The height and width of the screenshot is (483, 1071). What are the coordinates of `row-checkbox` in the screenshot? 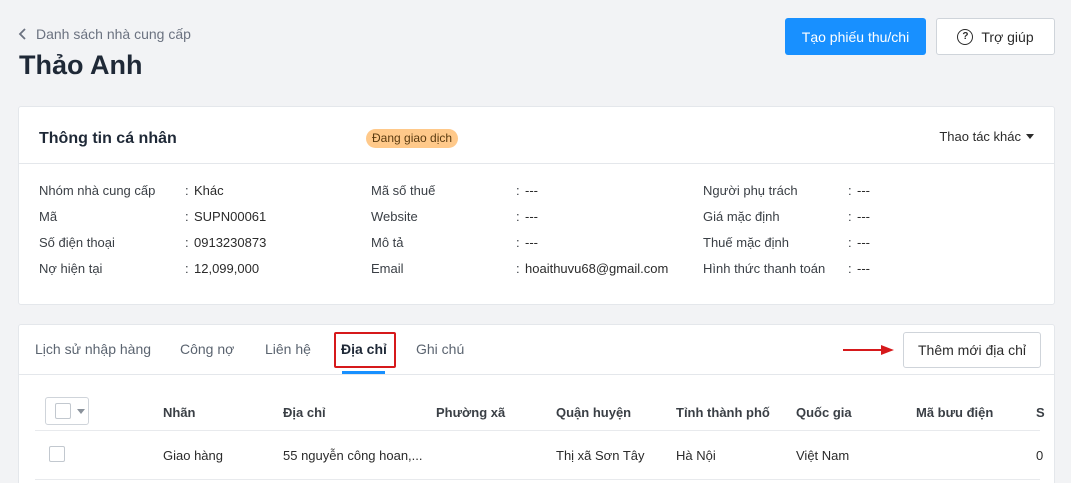 It's located at (57, 454).